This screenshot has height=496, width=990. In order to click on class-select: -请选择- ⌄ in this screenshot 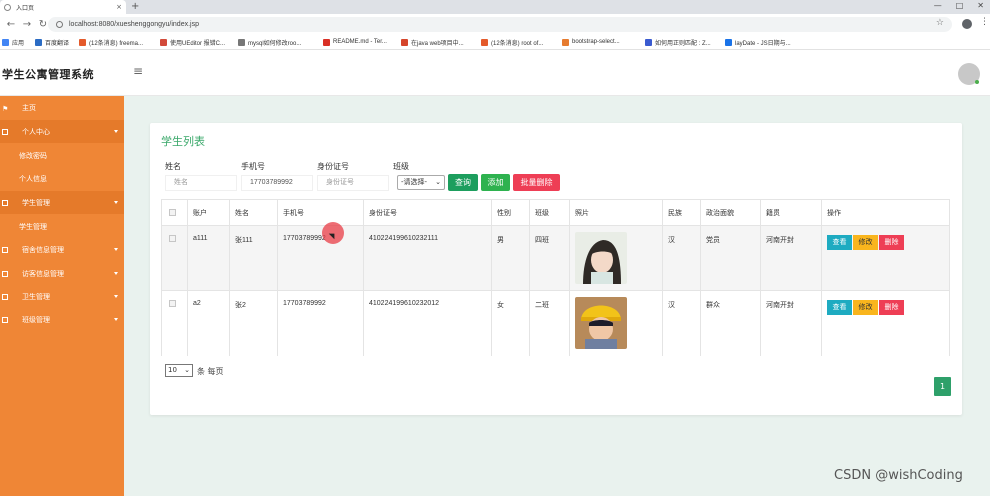, I will do `click(421, 182)`.